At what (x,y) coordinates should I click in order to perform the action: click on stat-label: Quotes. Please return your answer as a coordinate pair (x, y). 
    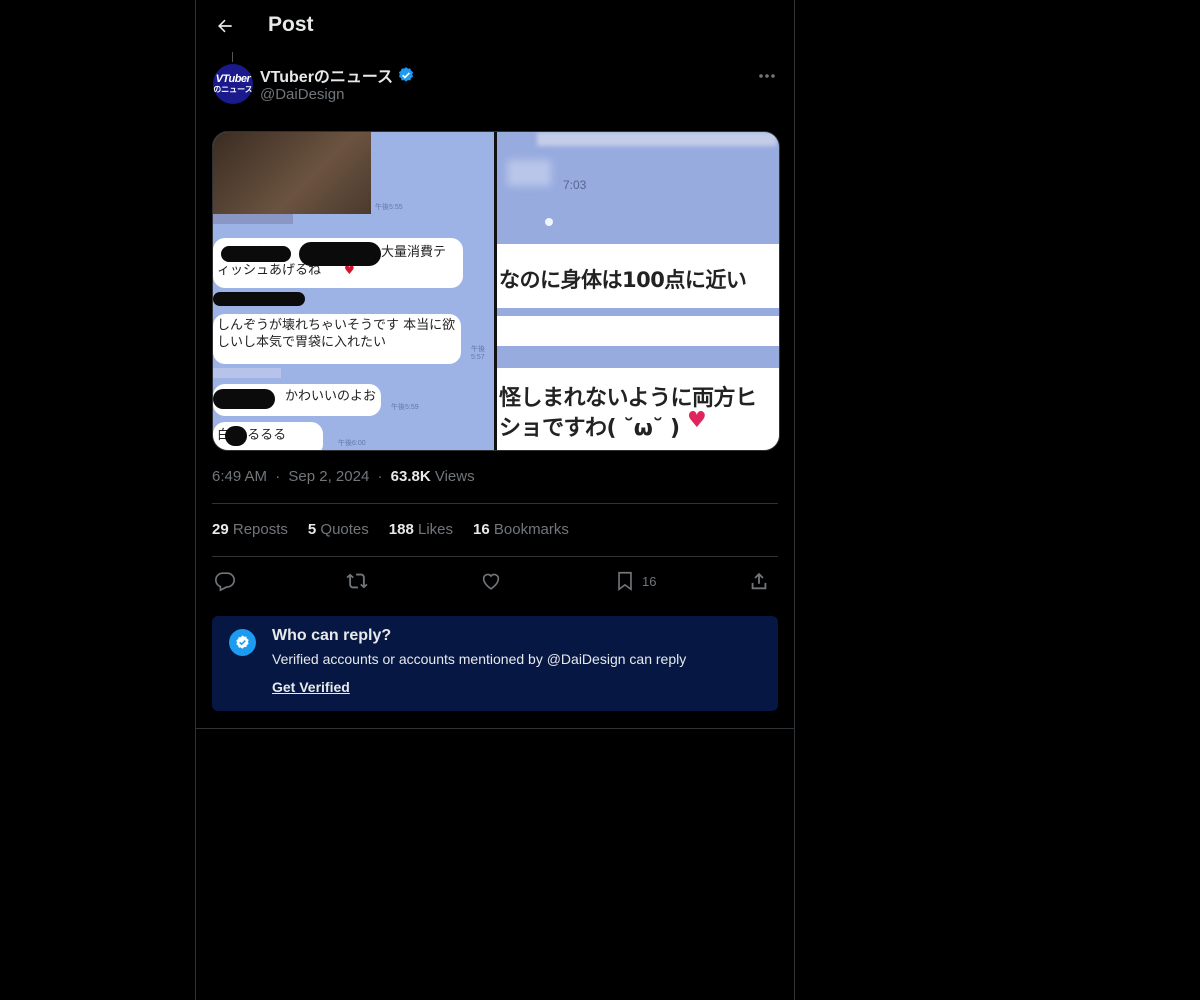
    Looking at the image, I should click on (344, 529).